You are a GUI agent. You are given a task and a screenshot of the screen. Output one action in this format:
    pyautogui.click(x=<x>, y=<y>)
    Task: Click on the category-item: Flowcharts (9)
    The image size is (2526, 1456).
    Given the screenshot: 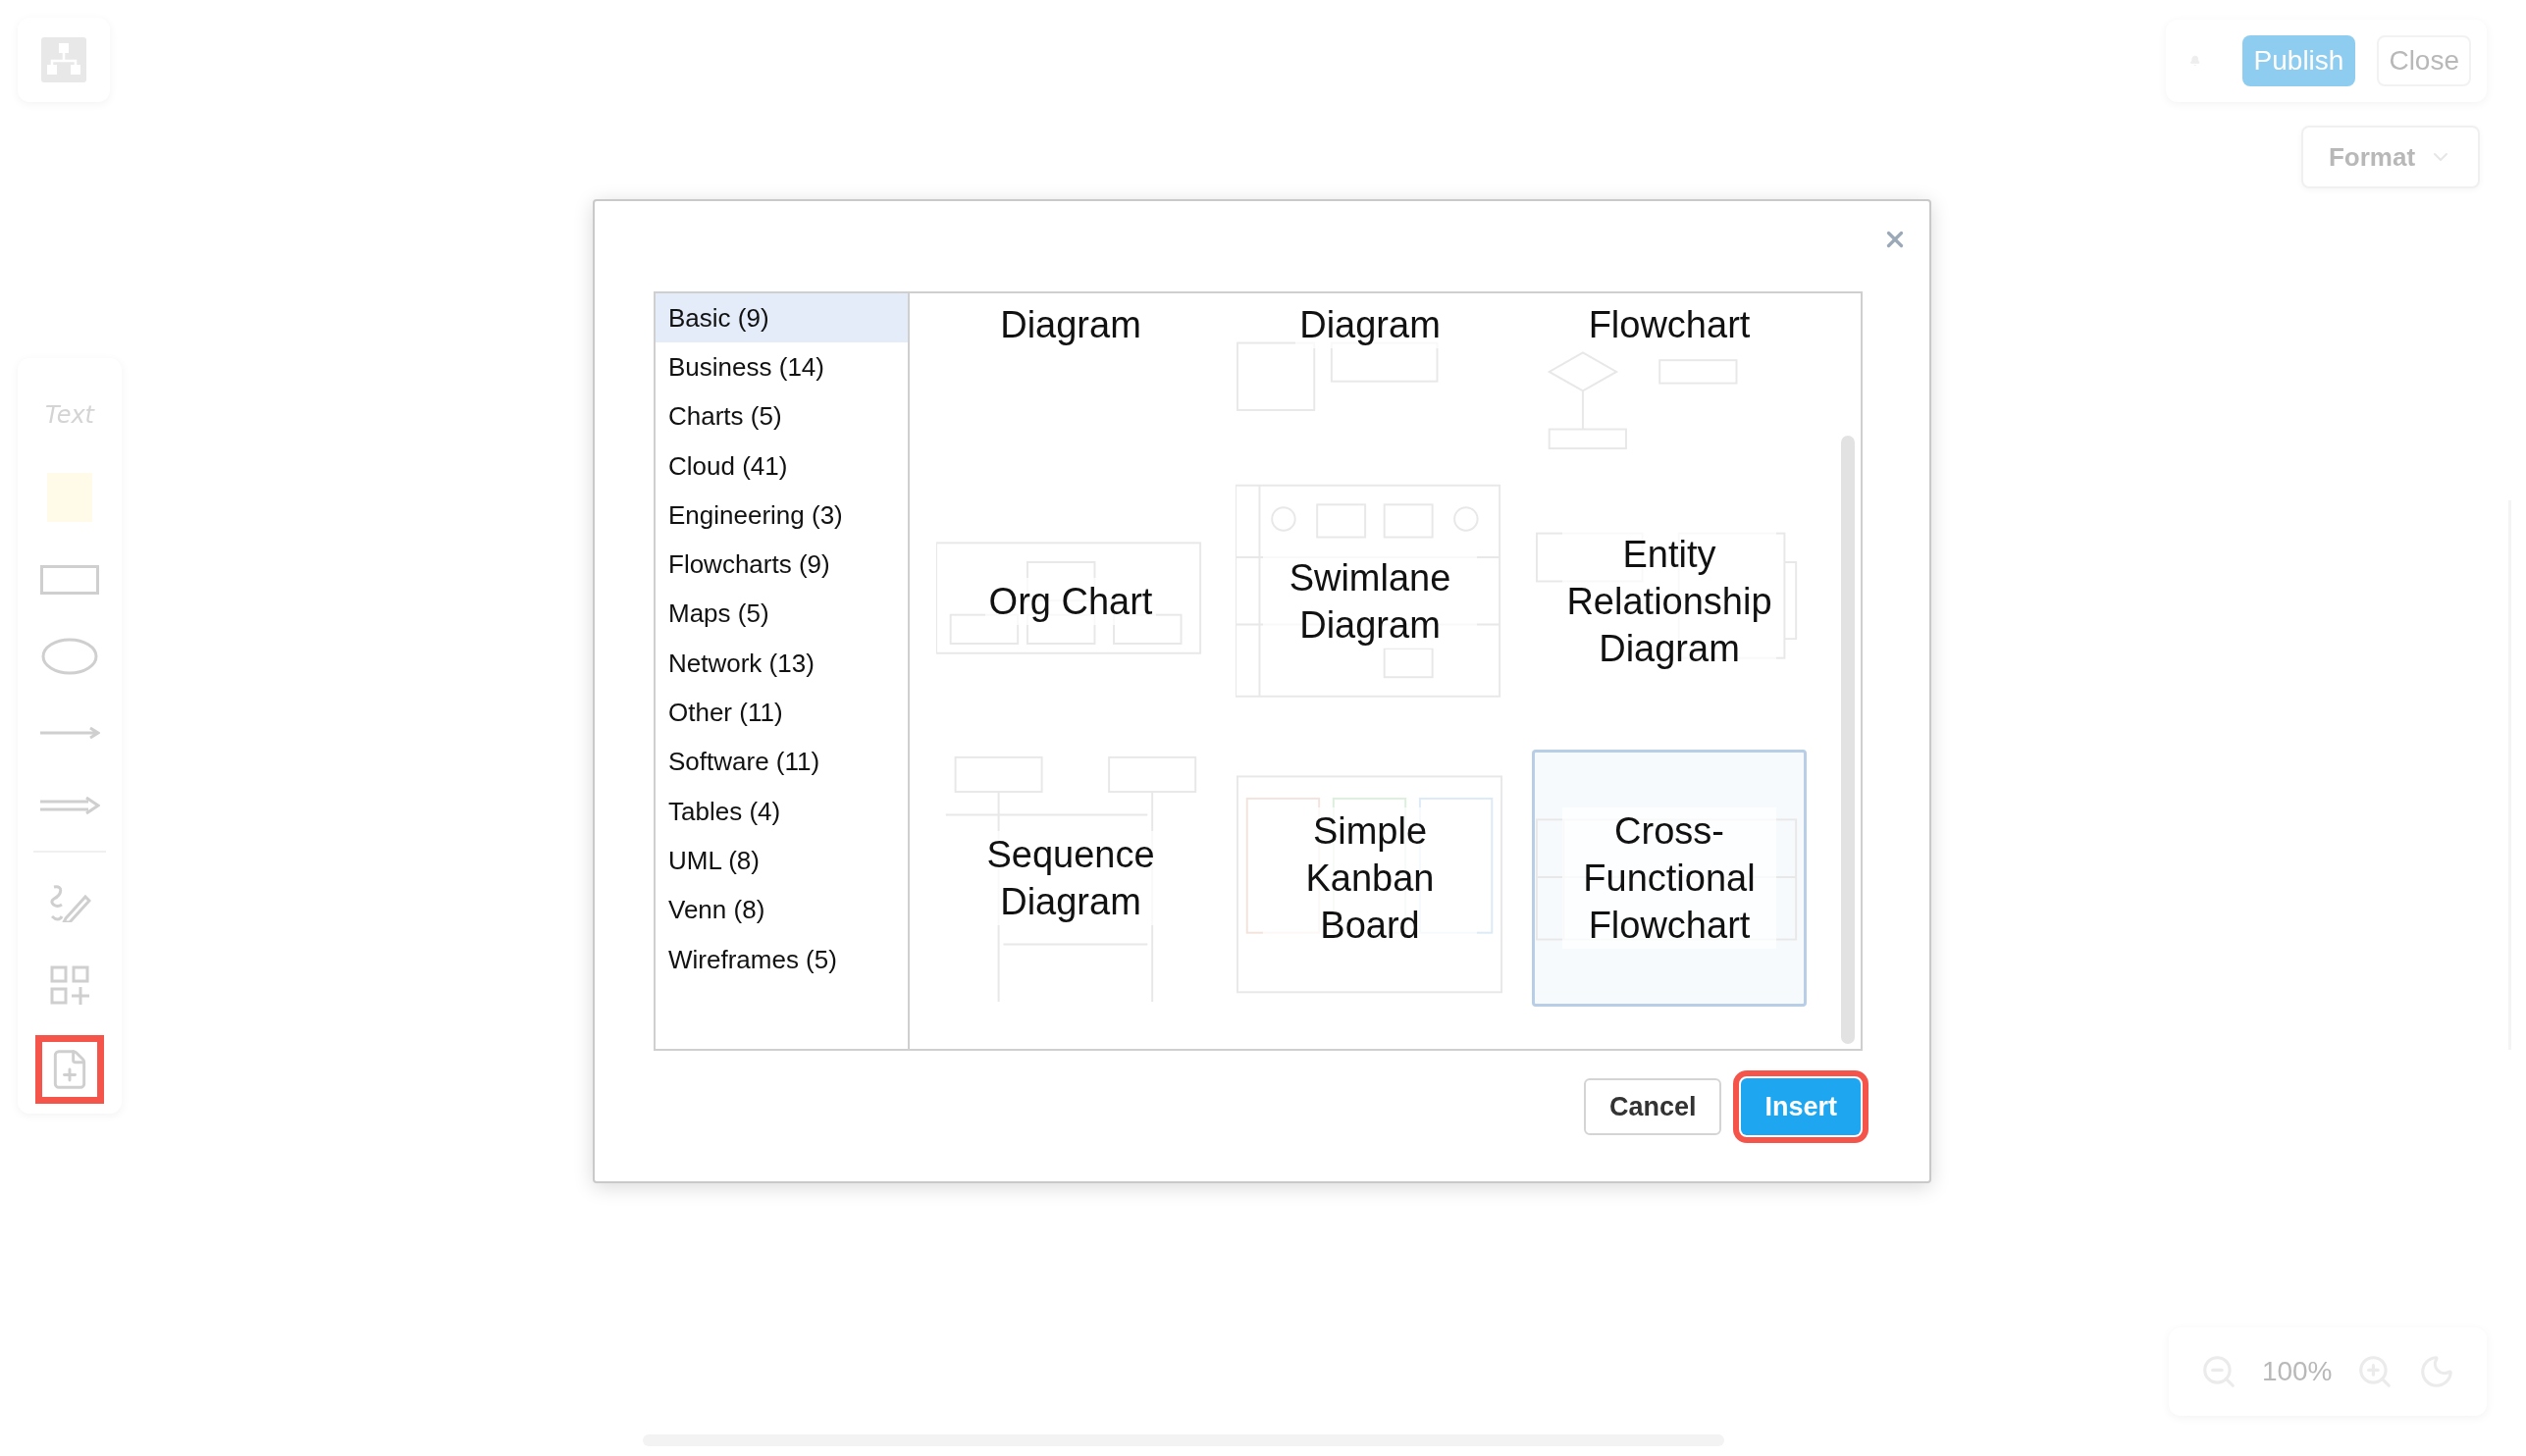 What is the action you would take?
    pyautogui.click(x=782, y=565)
    